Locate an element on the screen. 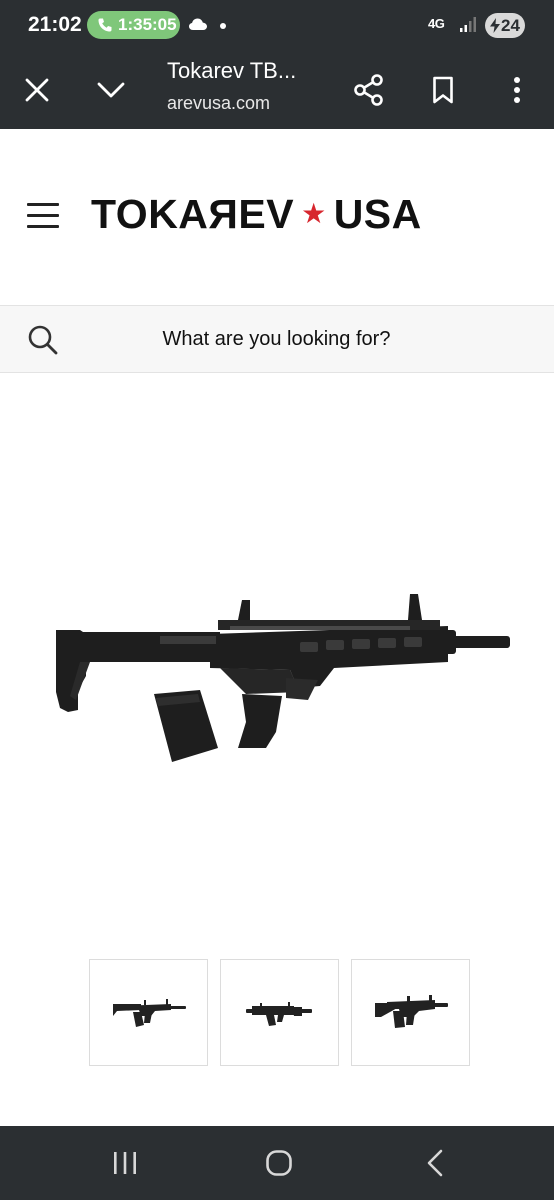 Image resolution: width=554 pixels, height=1200 pixels. page-url: arevusa.com is located at coordinates (218, 103).